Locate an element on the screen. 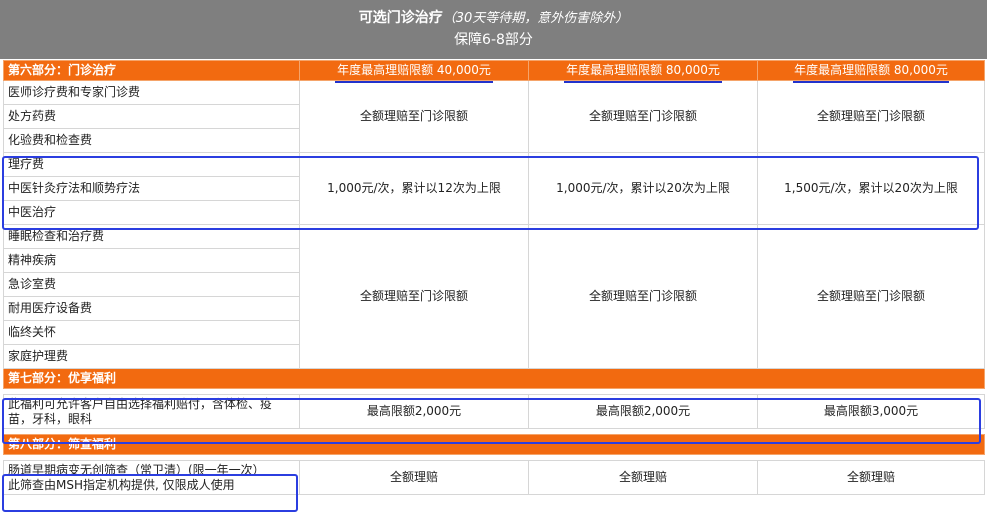  section6-title: 第六部分：门诊治疗 is located at coordinates (151, 70).